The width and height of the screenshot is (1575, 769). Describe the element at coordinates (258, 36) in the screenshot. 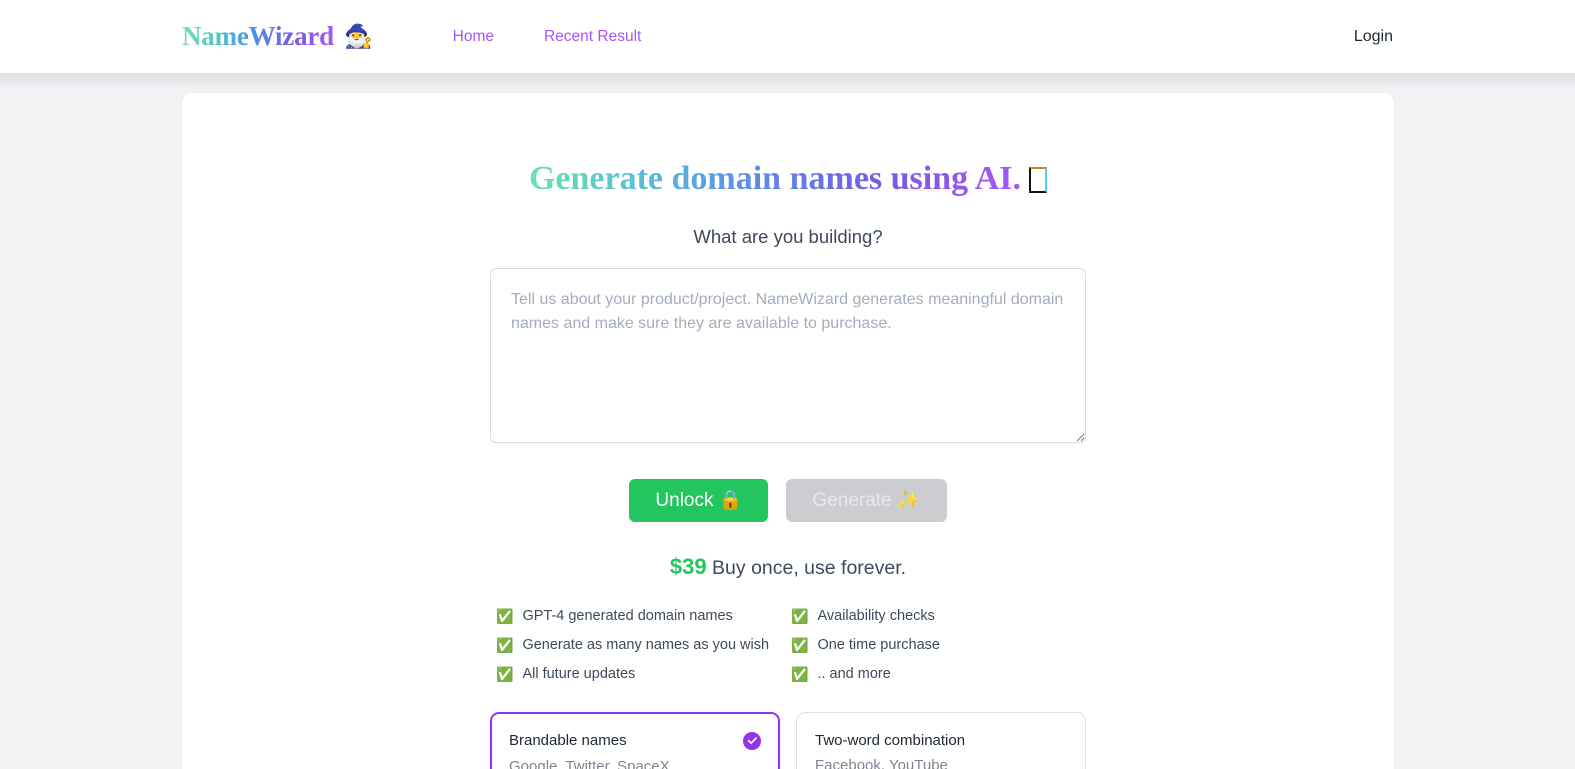

I see `brand-name: NameWizard` at that location.